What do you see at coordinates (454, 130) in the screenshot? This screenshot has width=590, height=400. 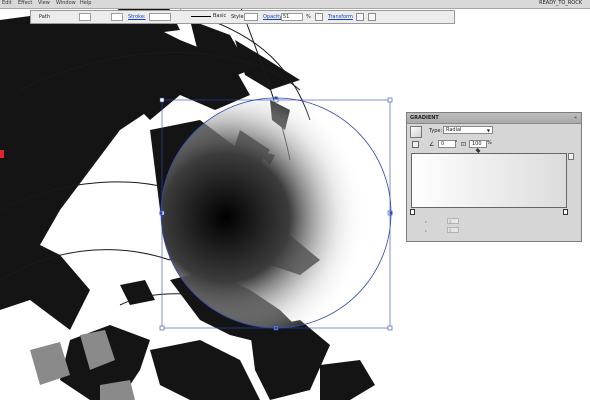 I see `gradient-type-value: Radial` at bounding box center [454, 130].